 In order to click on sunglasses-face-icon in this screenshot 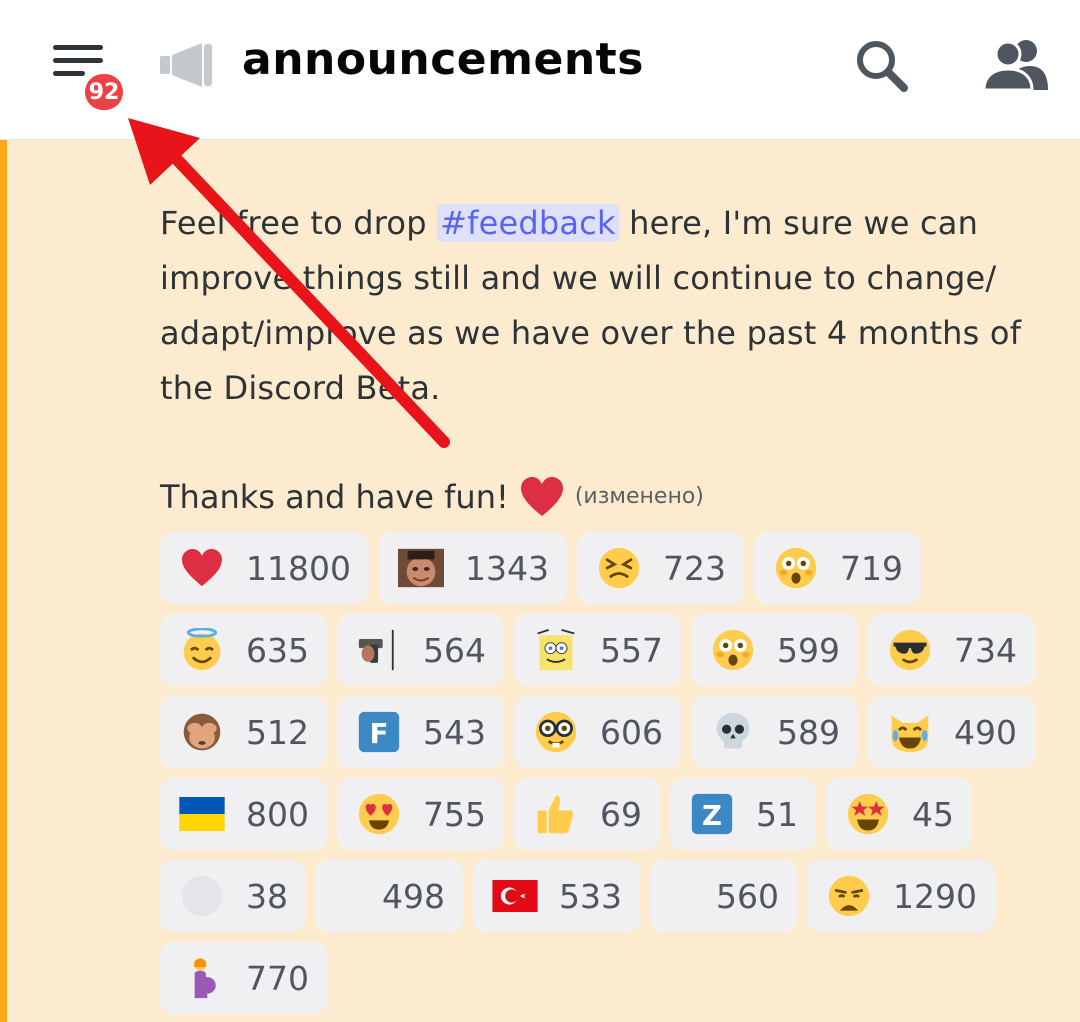, I will do `click(910, 650)`.